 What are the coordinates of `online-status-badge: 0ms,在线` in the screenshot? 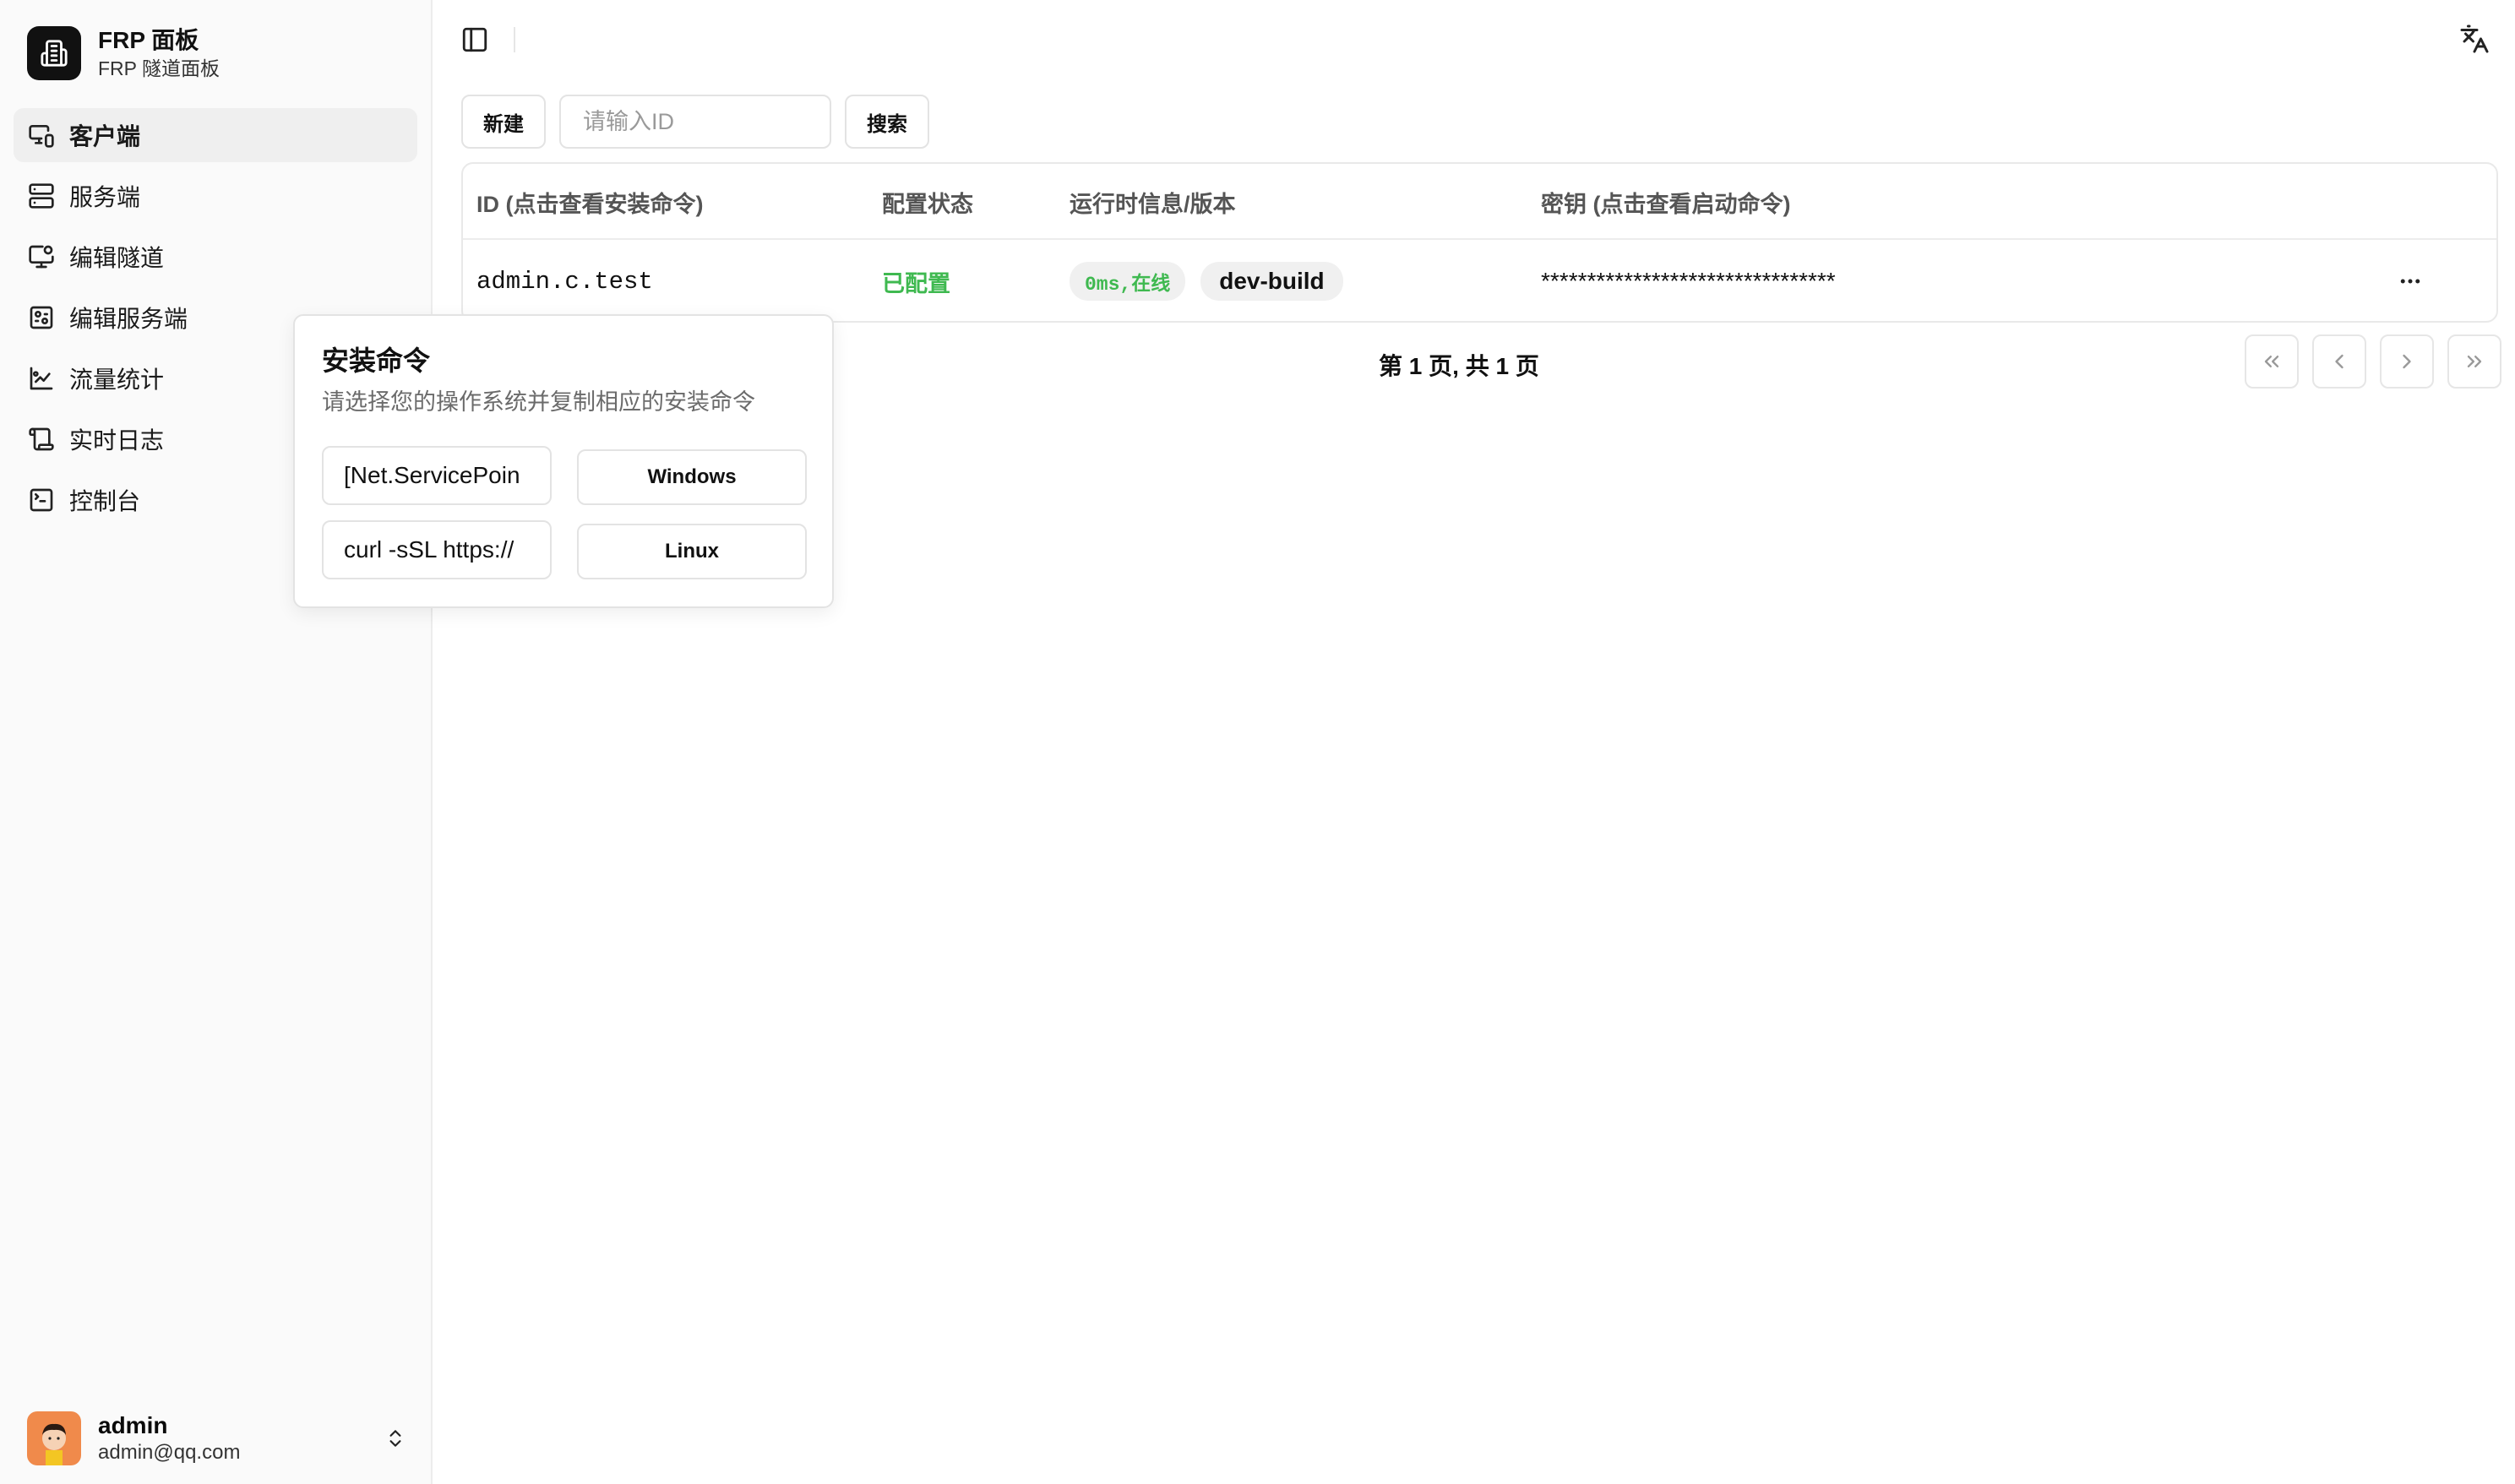 It's located at (1128, 281).